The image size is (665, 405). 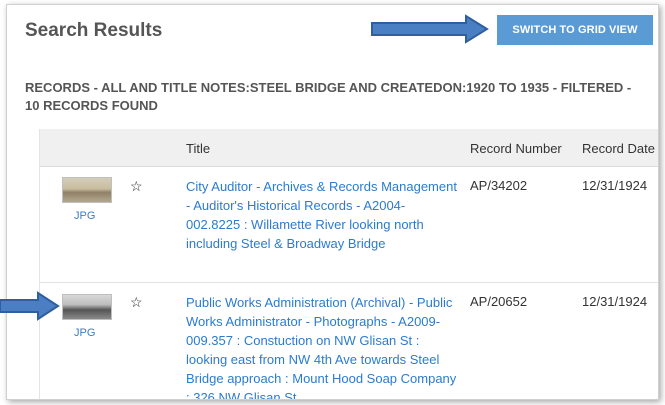 I want to click on column-header-title: Title, so click(x=198, y=148).